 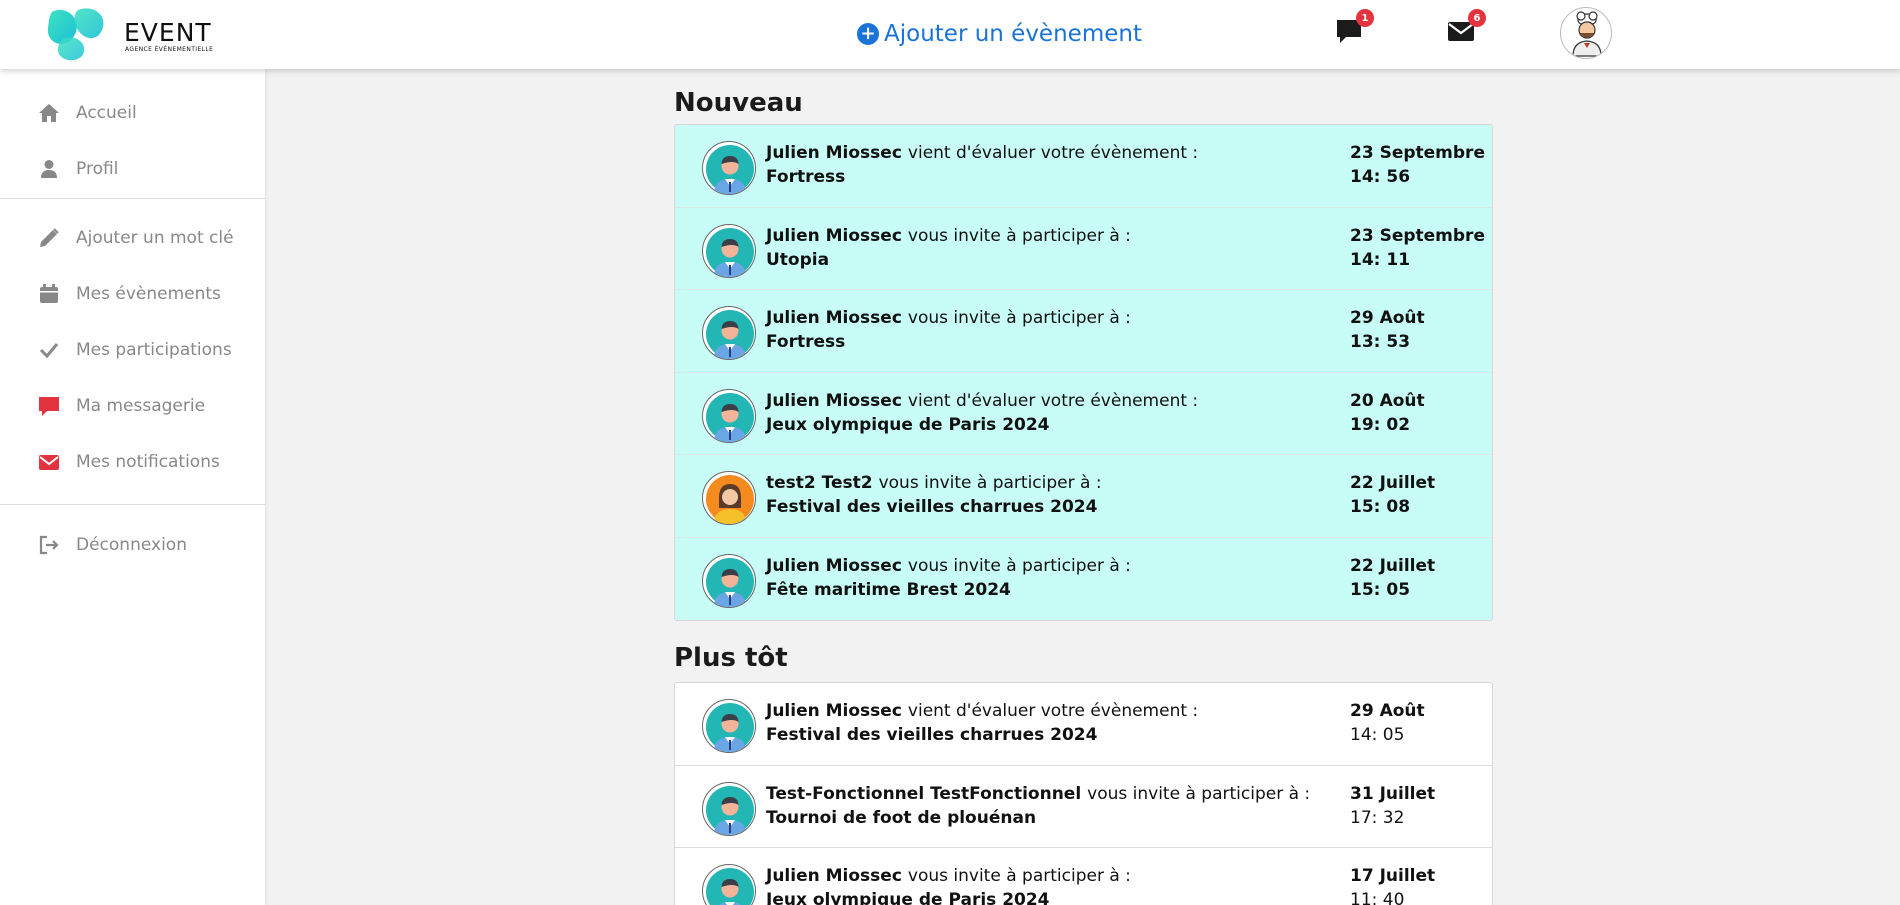 What do you see at coordinates (738, 103) in the screenshot?
I see `section-title-new: Nouveau` at bounding box center [738, 103].